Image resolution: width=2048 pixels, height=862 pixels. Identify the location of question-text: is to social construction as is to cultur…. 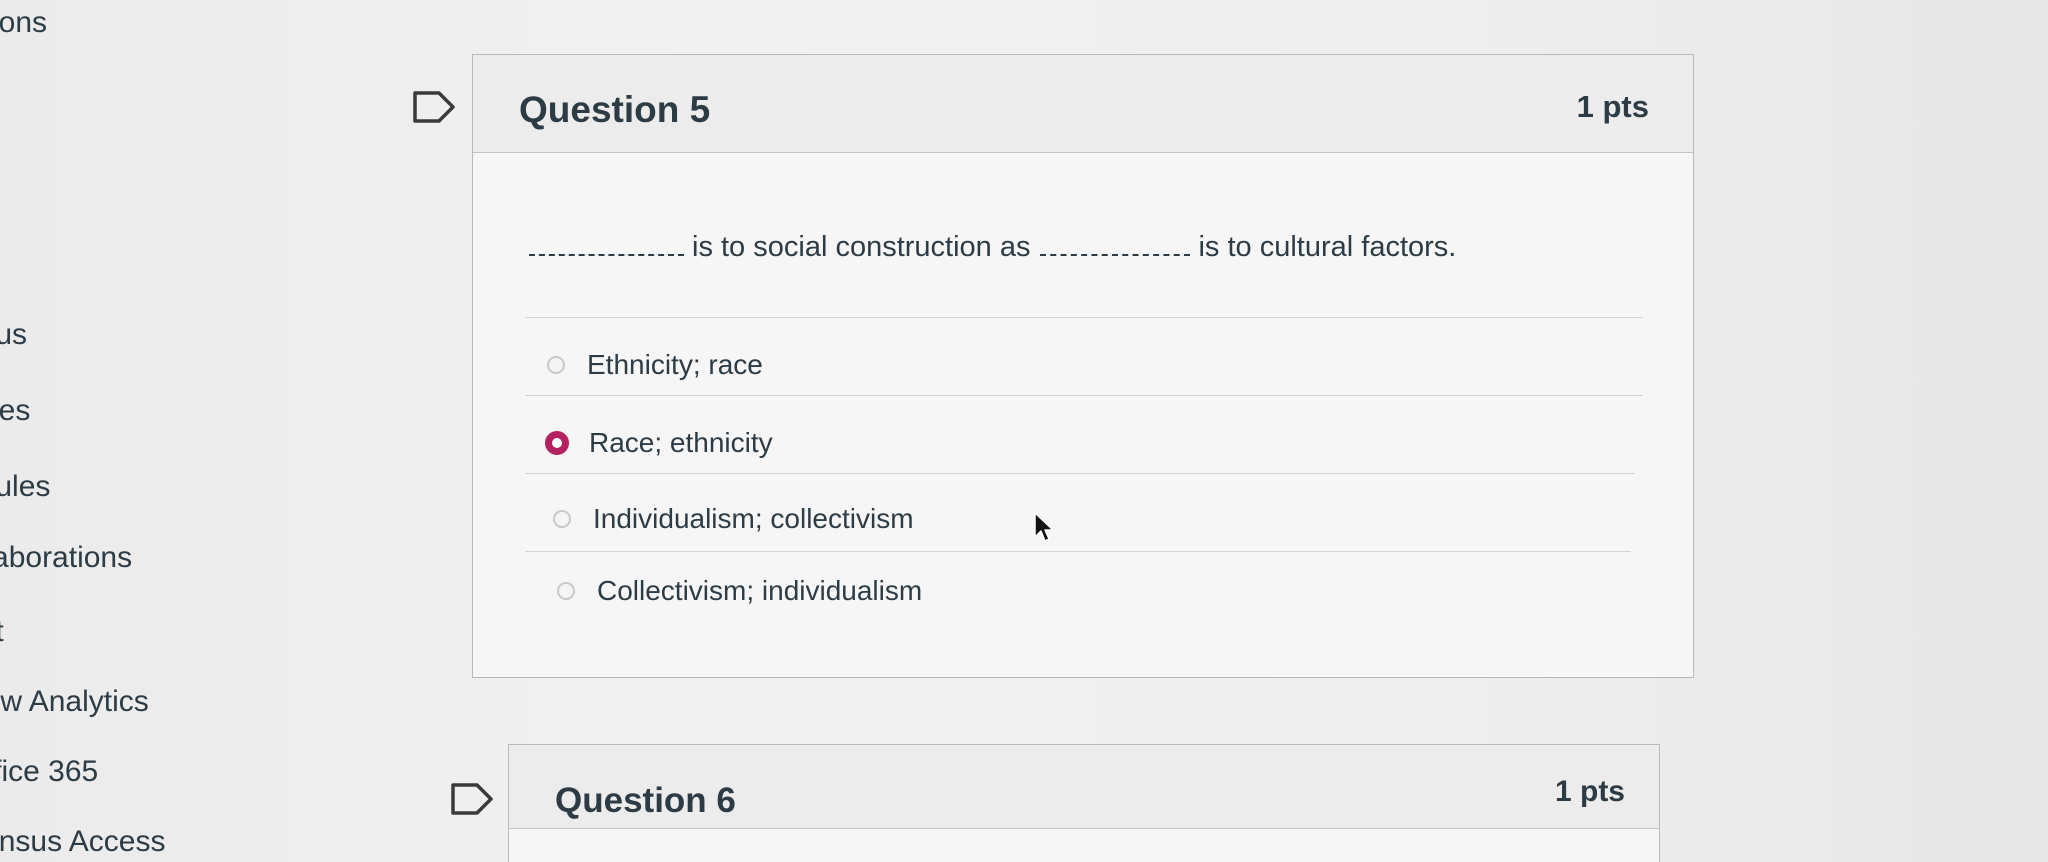
(988, 247).